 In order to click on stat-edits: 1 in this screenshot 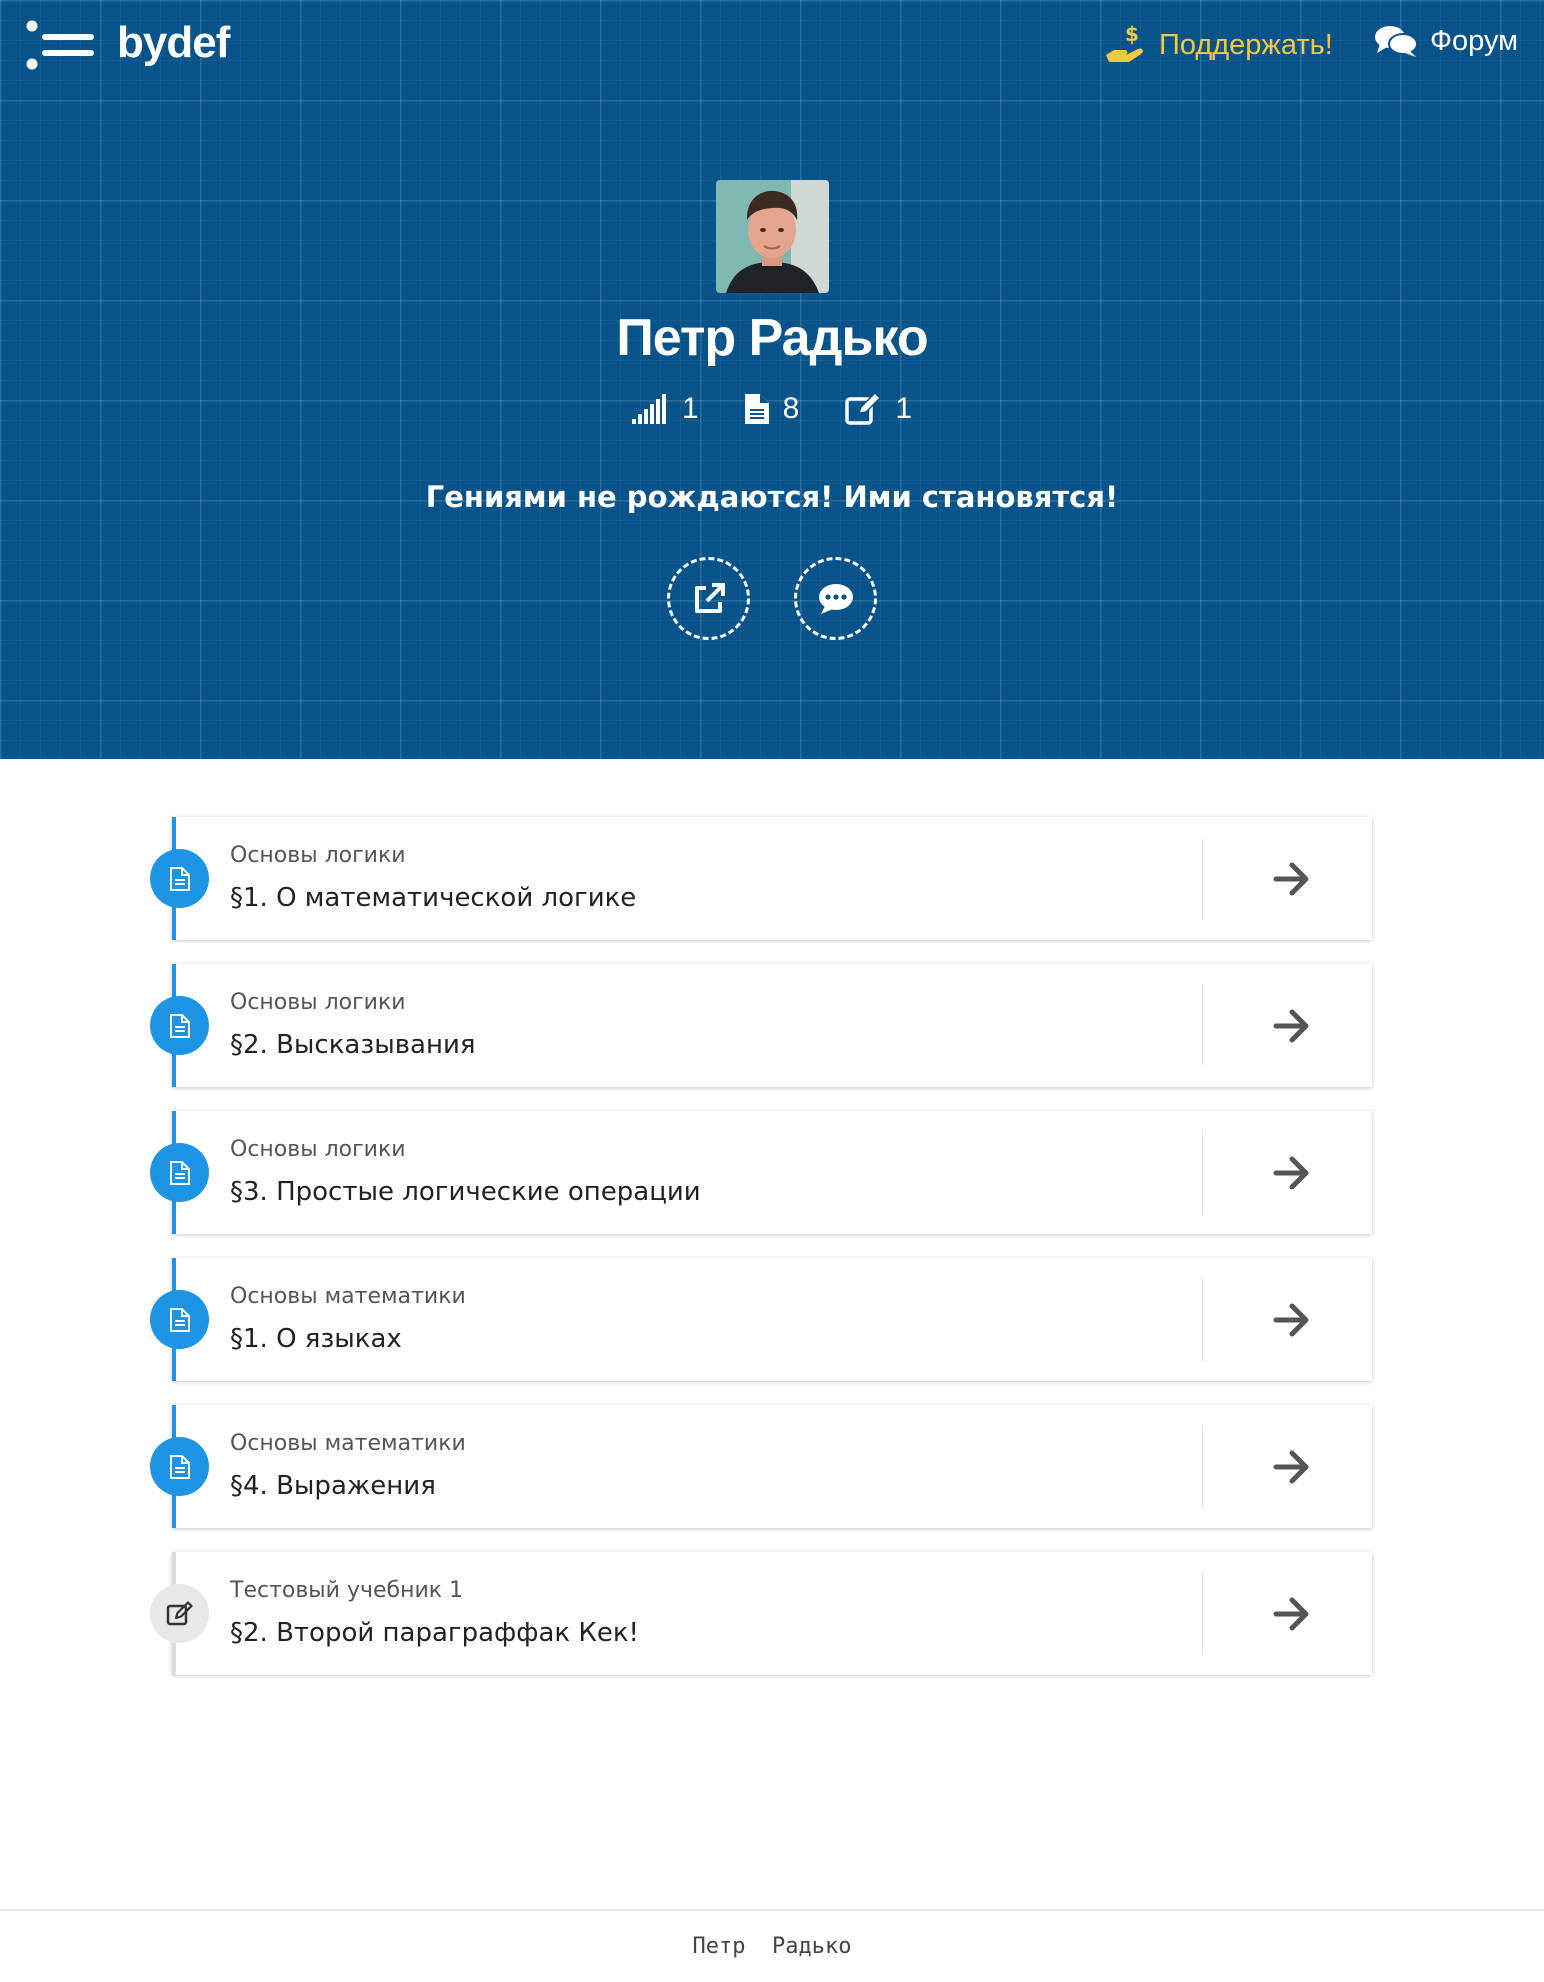, I will do `click(878, 409)`.